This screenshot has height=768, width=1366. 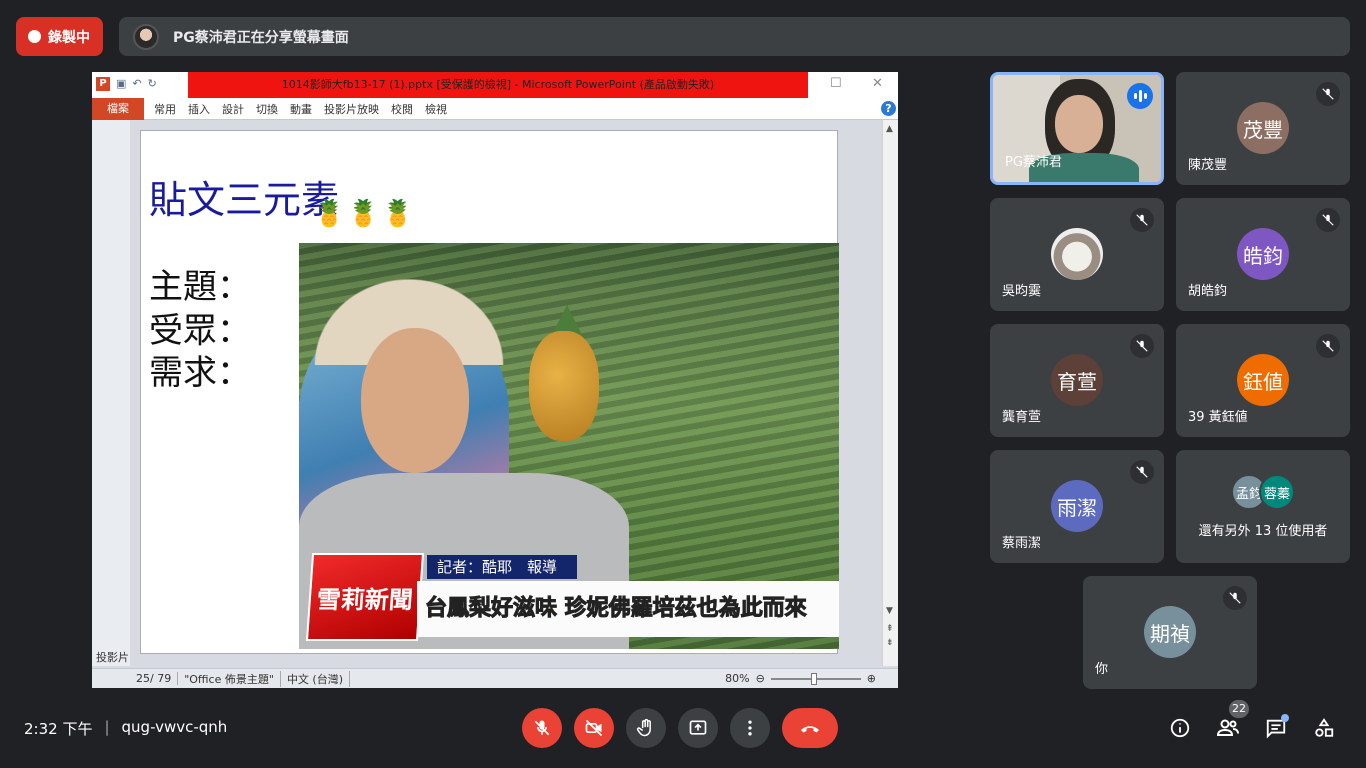 I want to click on activities-icon, so click(x=1324, y=727).